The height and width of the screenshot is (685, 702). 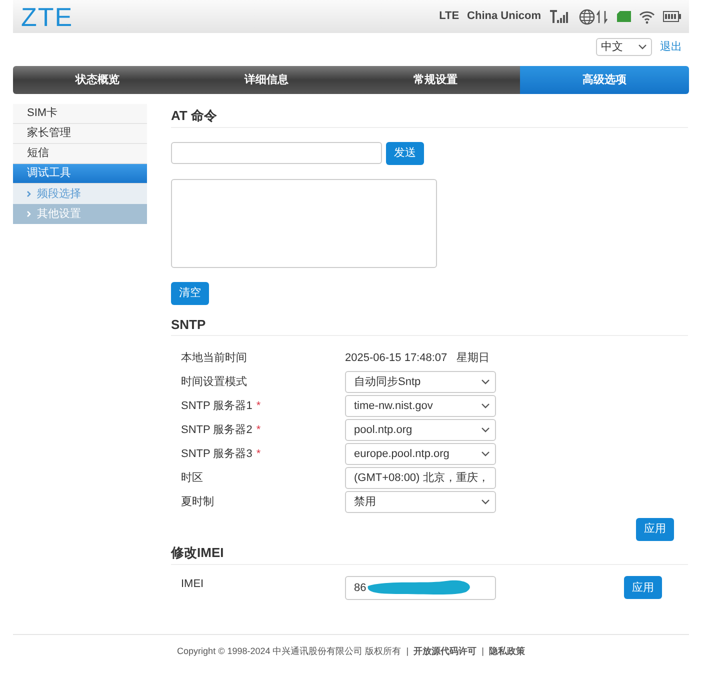 I want to click on sidebar-item: 短信, so click(x=80, y=154).